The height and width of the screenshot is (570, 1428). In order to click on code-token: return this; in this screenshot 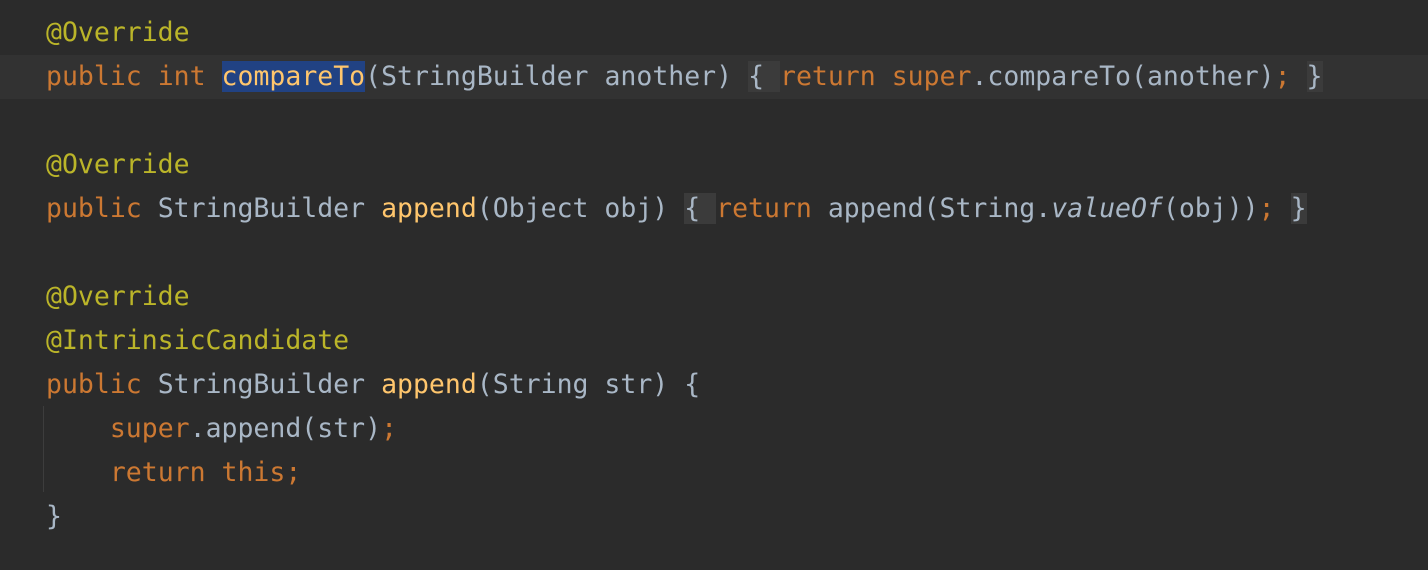, I will do `click(205, 472)`.